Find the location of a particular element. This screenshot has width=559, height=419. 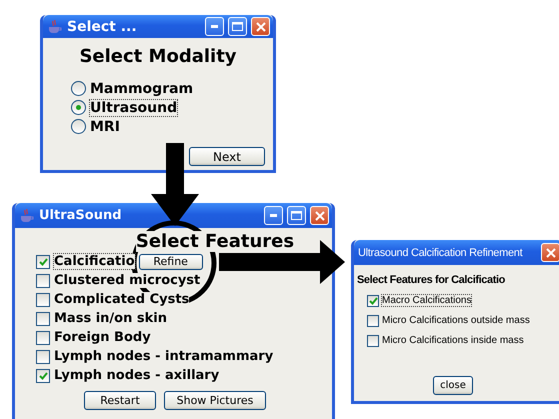

refinement-label: Macro Calcifications is located at coordinates (427, 300).